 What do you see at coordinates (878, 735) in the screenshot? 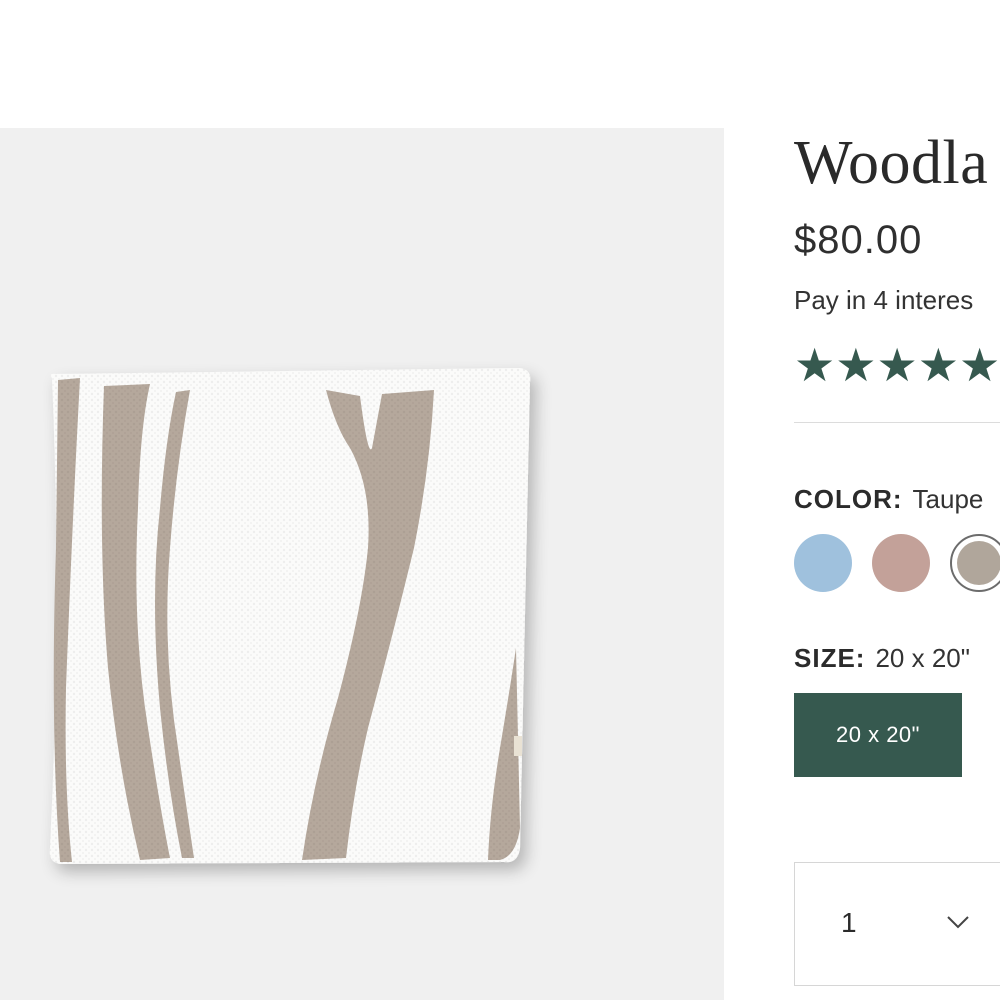
I see `size-option-button: 20 x 20"` at bounding box center [878, 735].